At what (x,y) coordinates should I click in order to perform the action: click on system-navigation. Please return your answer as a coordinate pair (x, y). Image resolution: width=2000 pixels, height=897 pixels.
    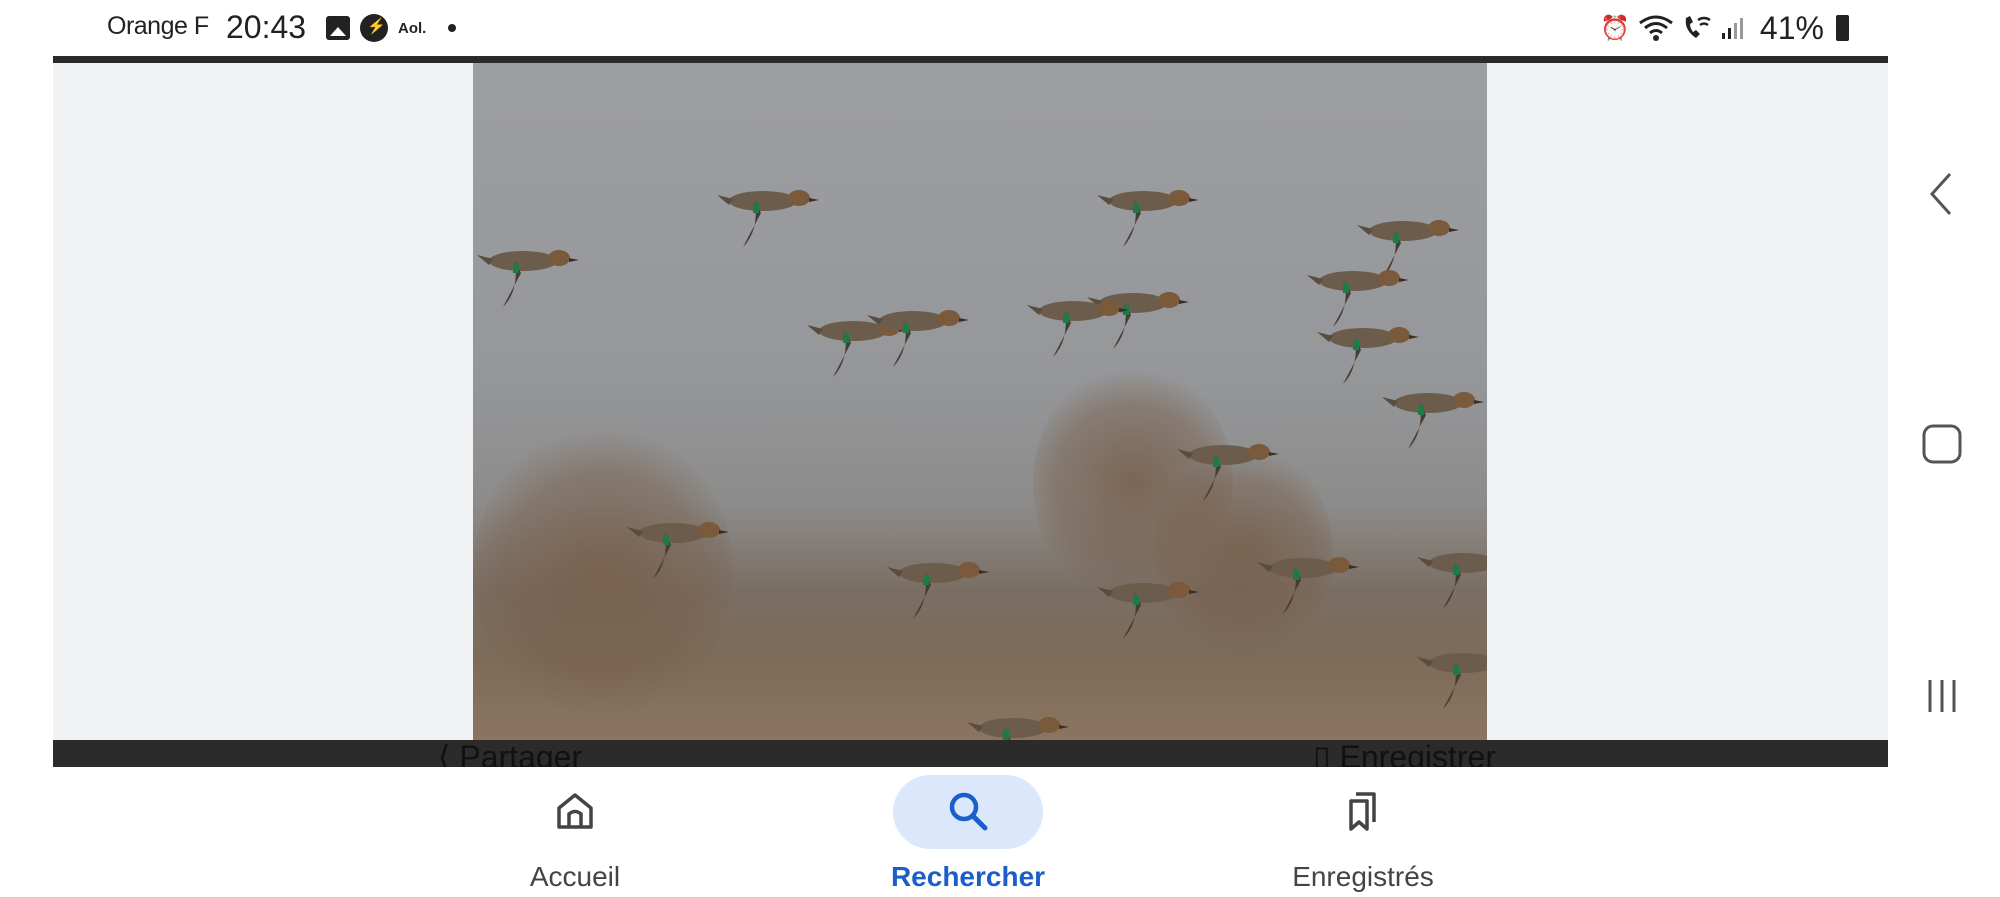
    Looking at the image, I should click on (1945, 448).